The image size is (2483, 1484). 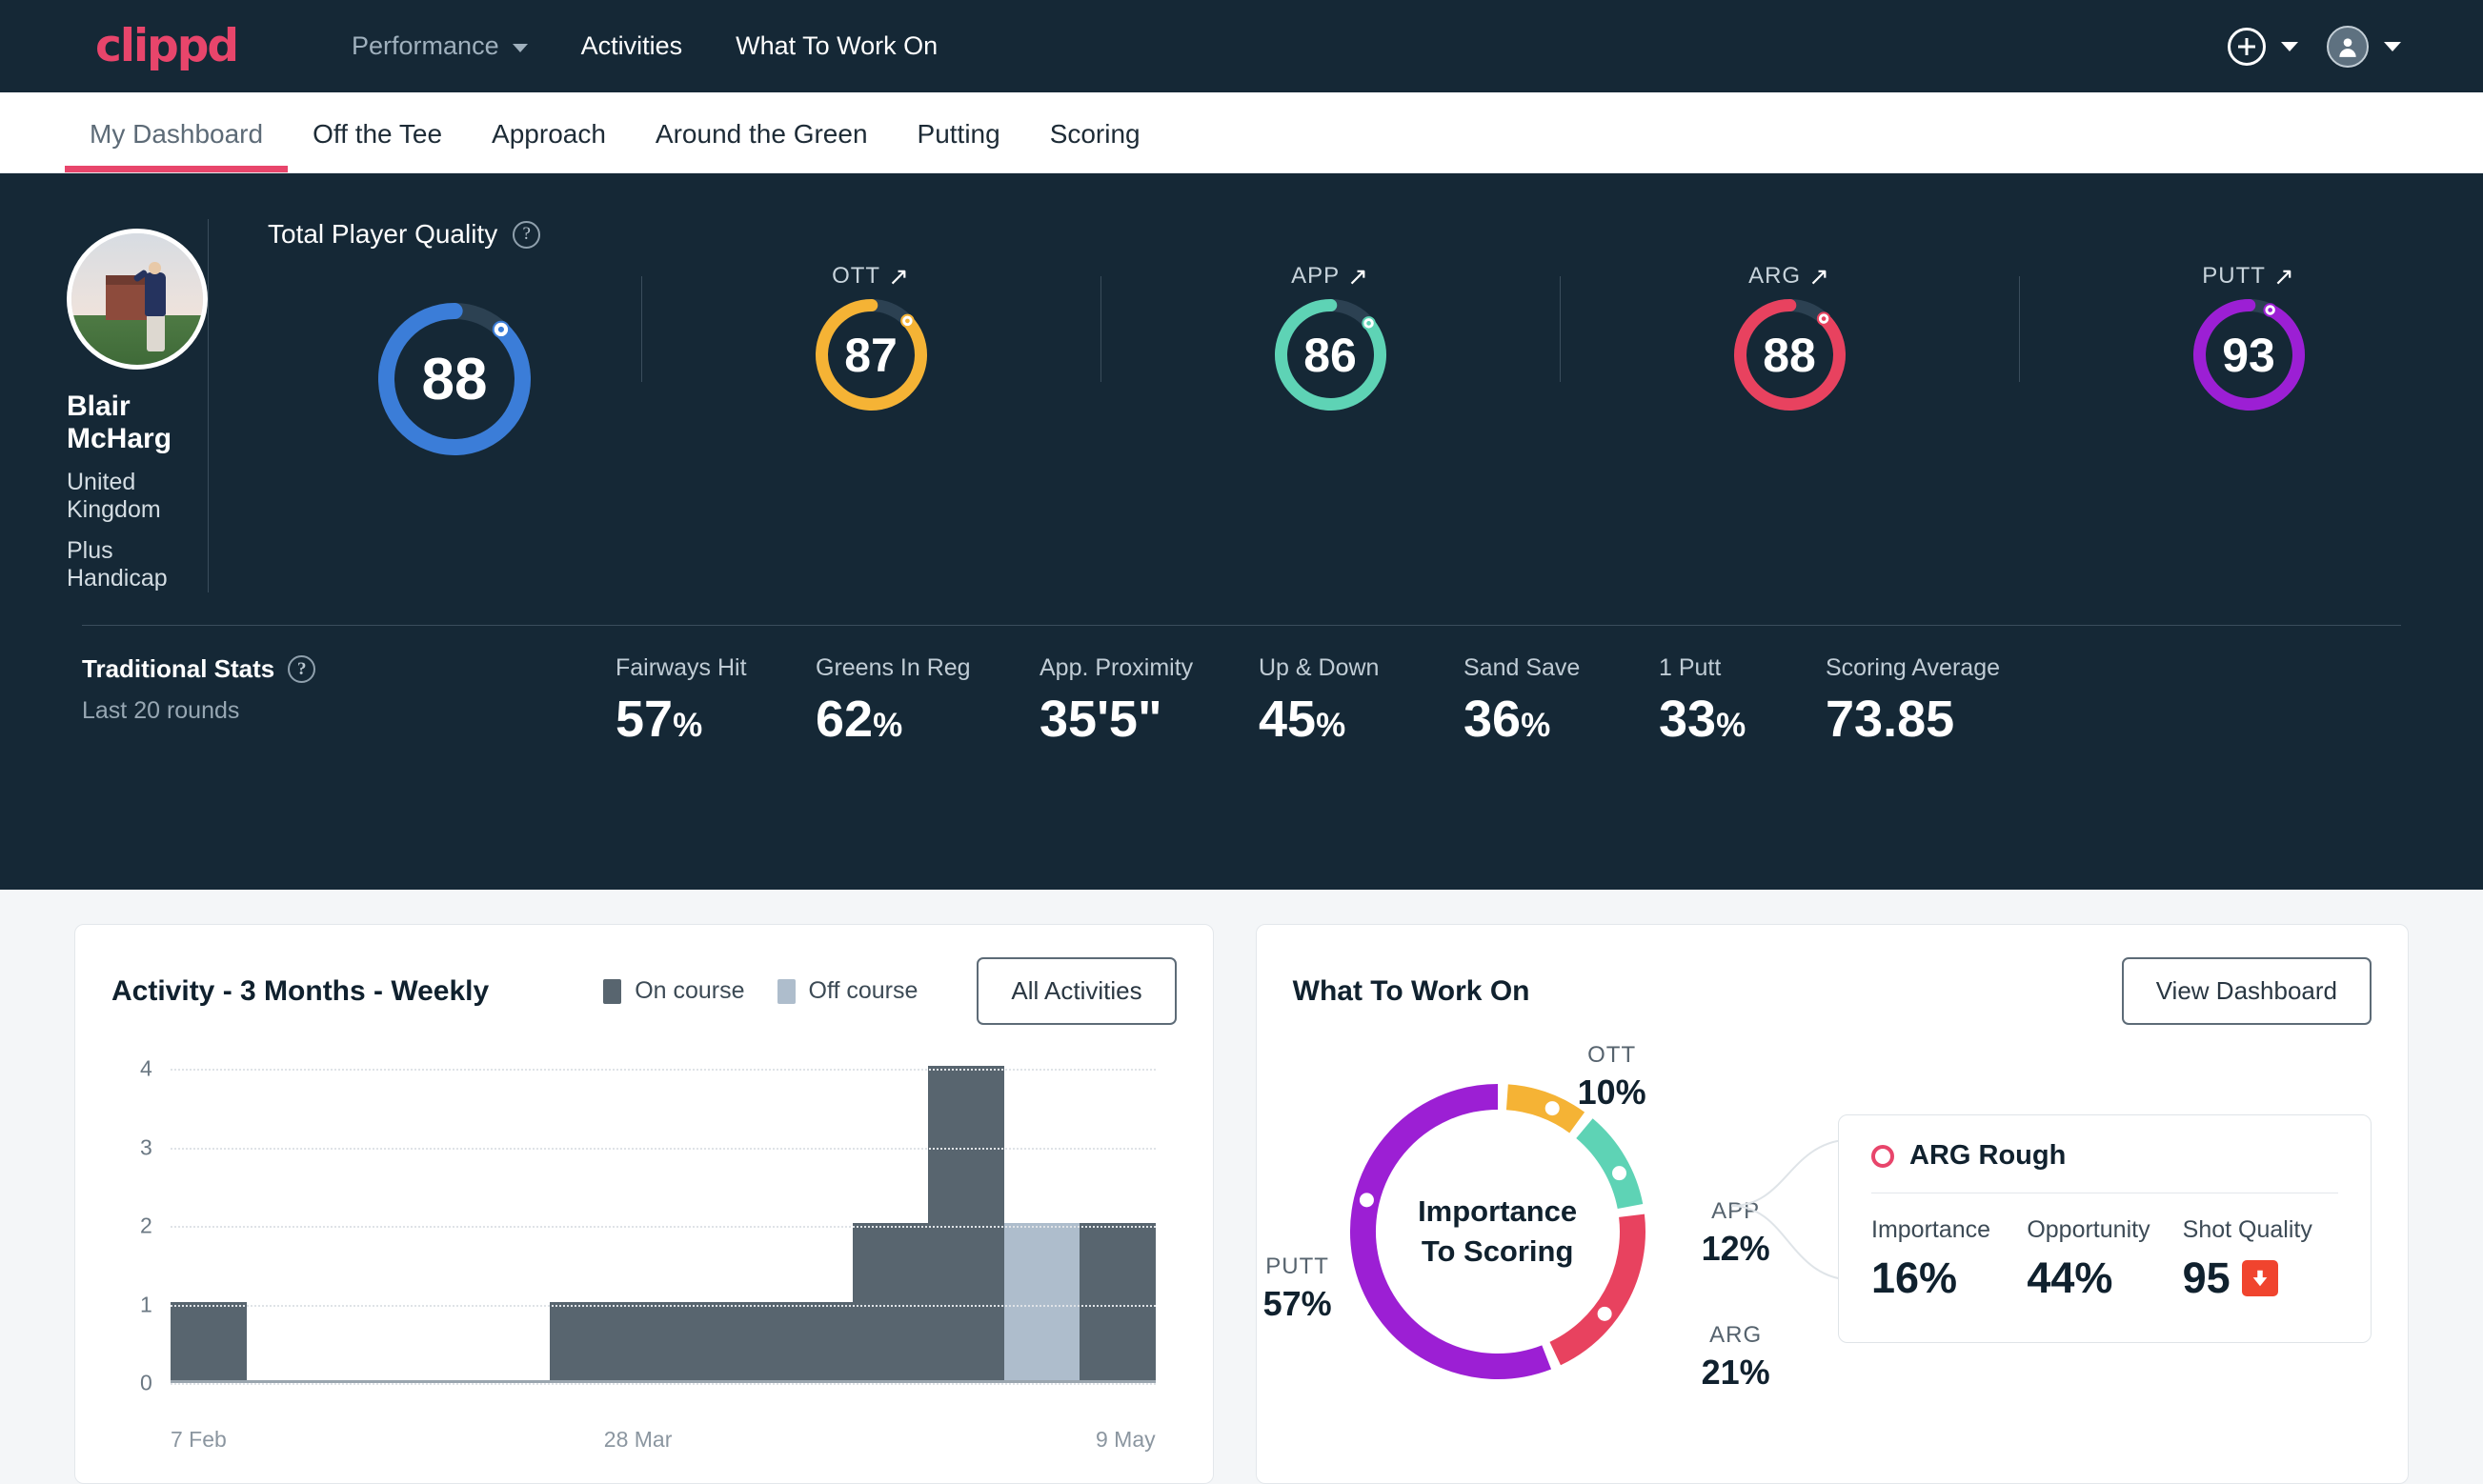 What do you see at coordinates (893, 668) in the screenshot?
I see `stat-label: Greens In Reg` at bounding box center [893, 668].